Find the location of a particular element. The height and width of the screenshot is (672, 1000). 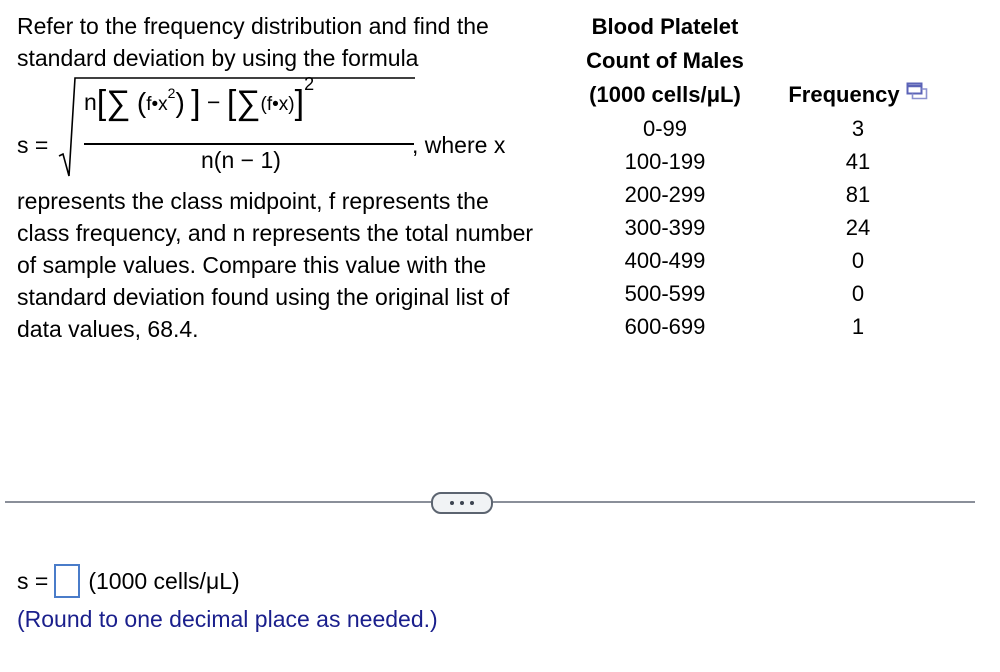

close-bracket: ] is located at coordinates (196, 103).